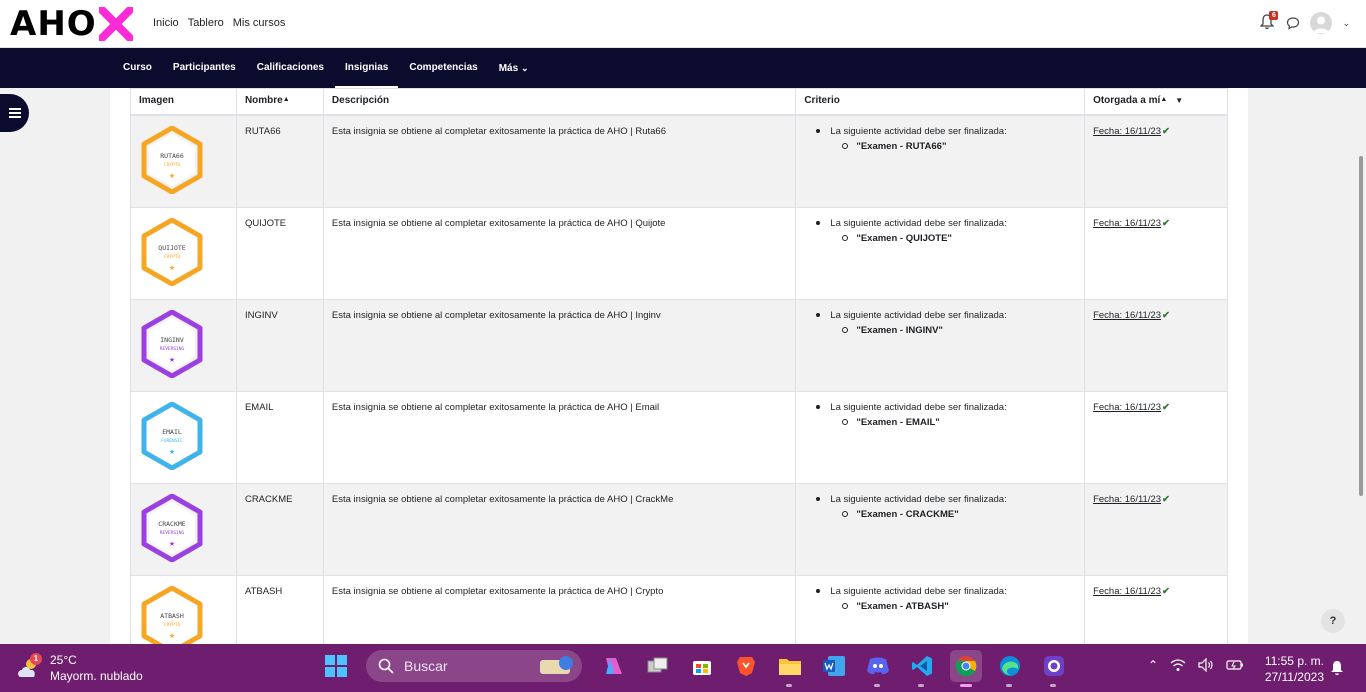 Image resolution: width=1366 pixels, height=692 pixels. What do you see at coordinates (204, 68) in the screenshot?
I see `tab-participants: Participantes` at bounding box center [204, 68].